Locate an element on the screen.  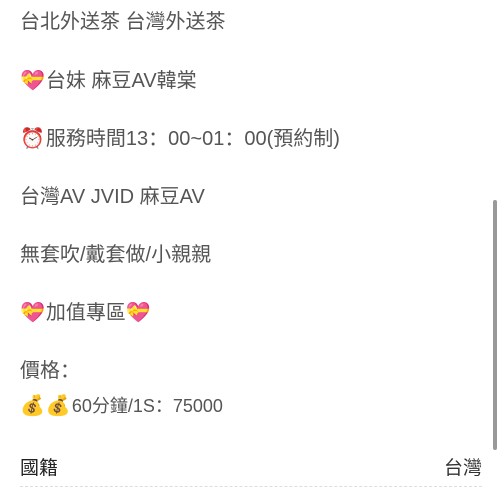
post-line-price: 💰 💰 60分鐘/1S：75000 is located at coordinates (121, 406).